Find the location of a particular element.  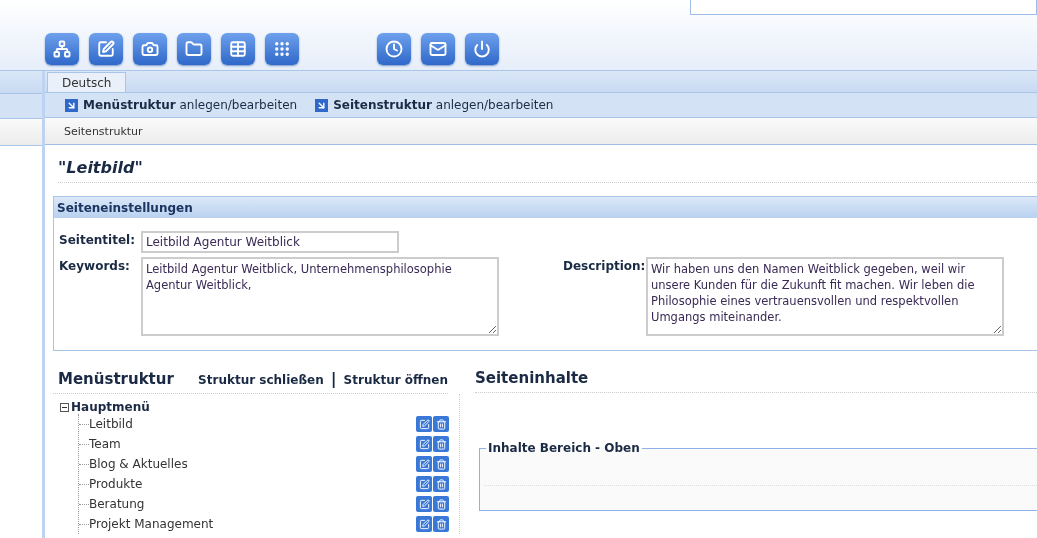

mail-button is located at coordinates (438, 49).